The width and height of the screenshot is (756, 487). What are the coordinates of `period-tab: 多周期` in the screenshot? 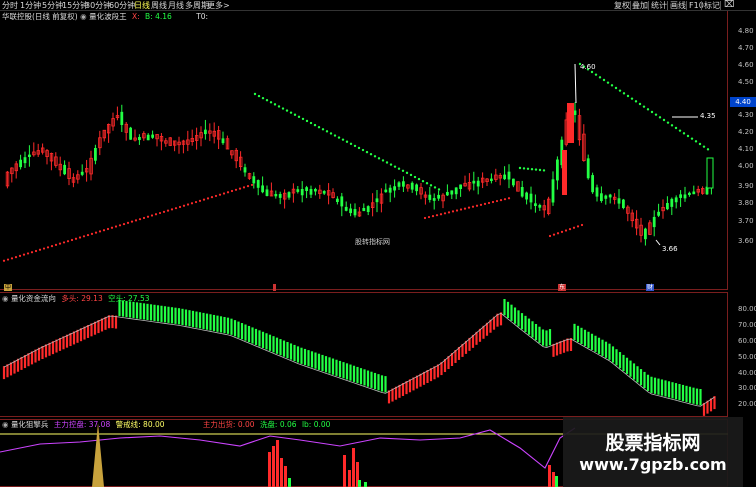 It's located at (197, 5).